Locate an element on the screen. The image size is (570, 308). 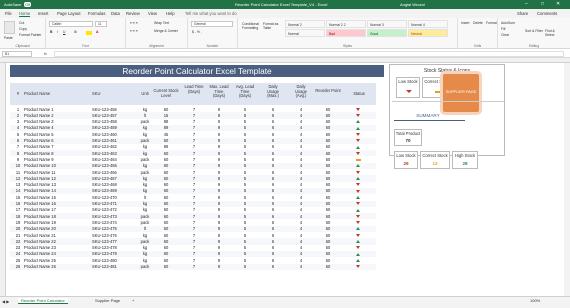
wrap-text-button: Wrap Text is located at coordinates (161, 23).